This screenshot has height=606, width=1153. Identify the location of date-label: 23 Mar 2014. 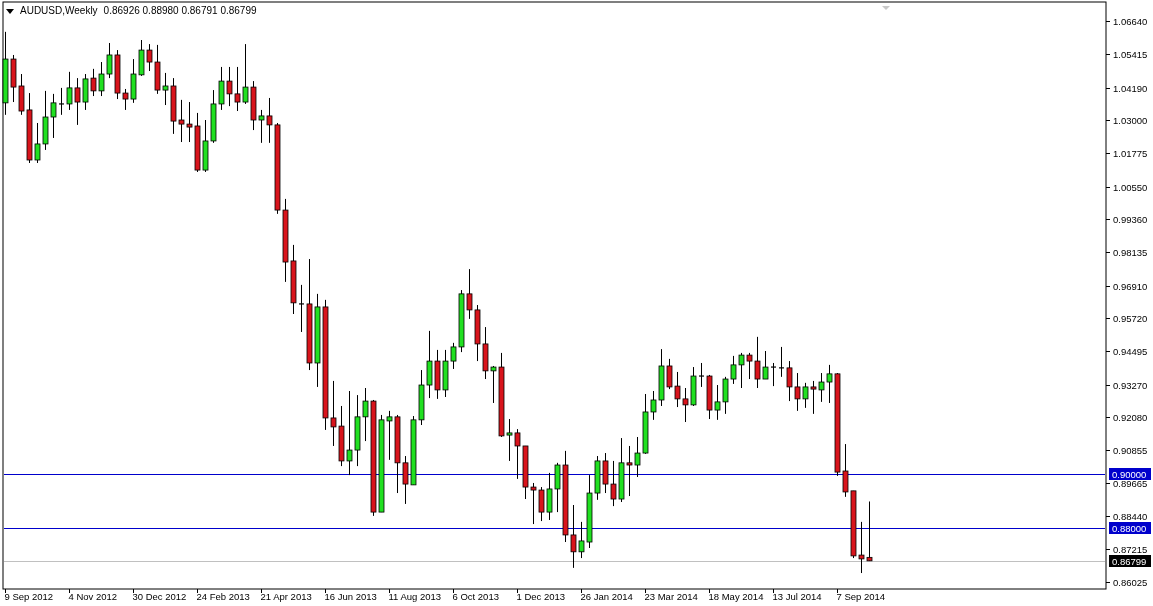
(671, 596).